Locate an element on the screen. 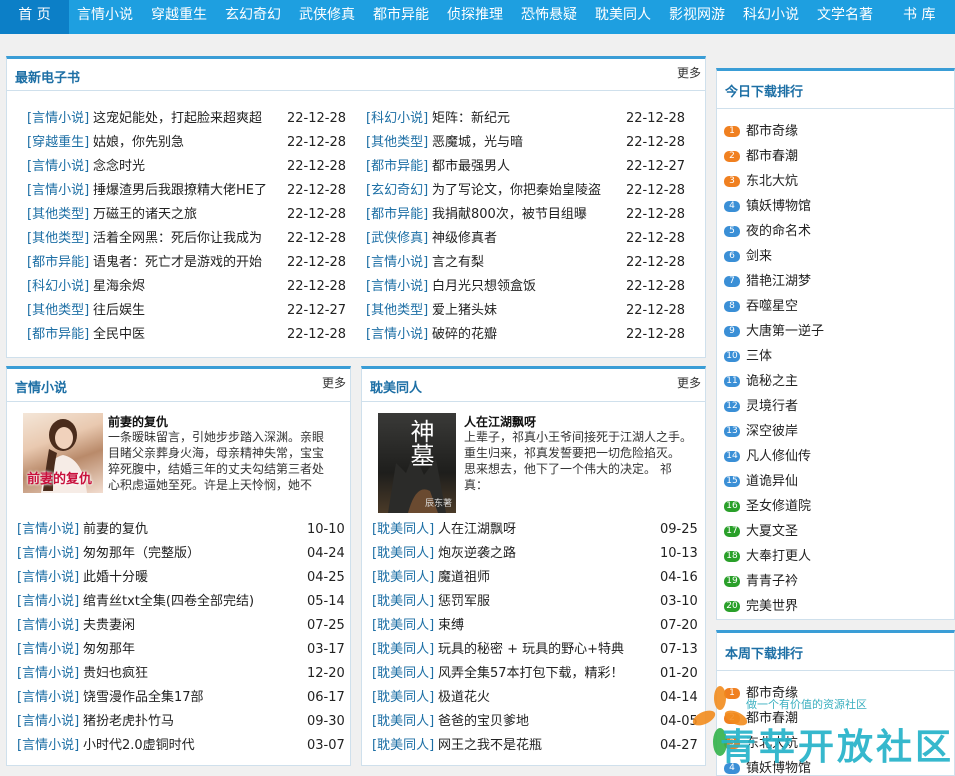  list-item: [耽美同人] 惩罚军服 03-10 is located at coordinates (551, 602).